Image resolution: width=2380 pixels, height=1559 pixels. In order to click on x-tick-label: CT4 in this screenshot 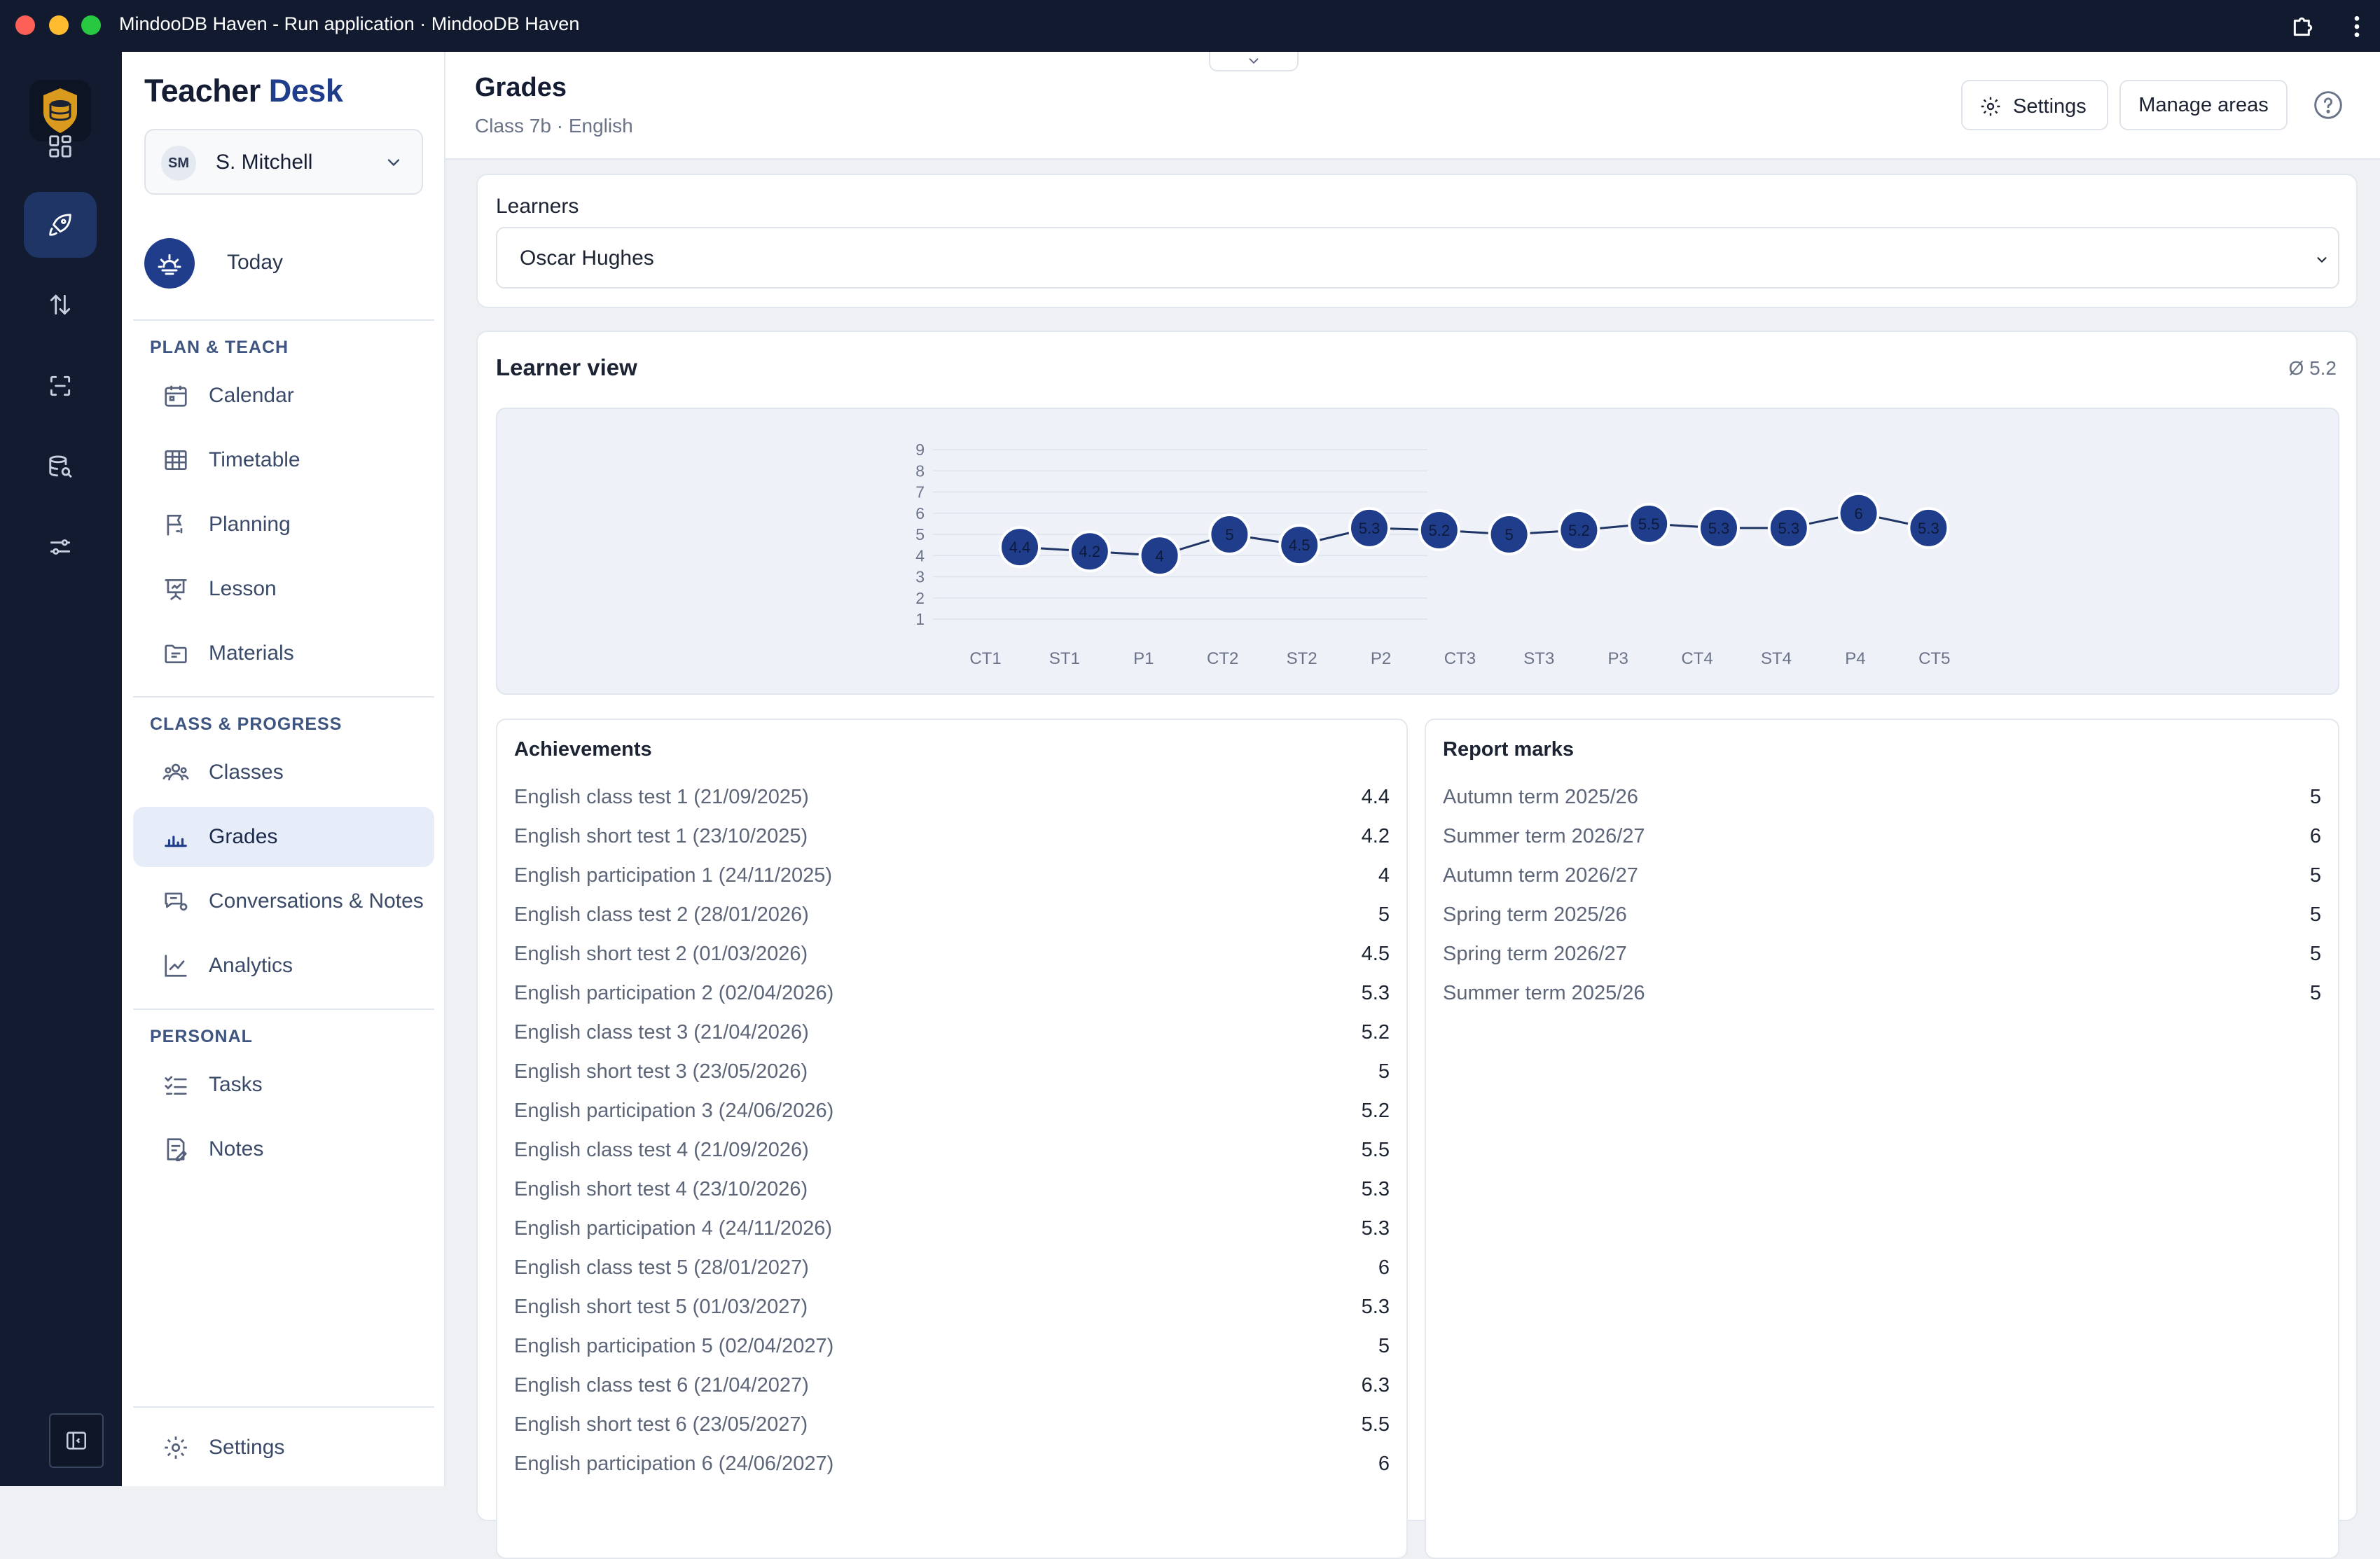, I will do `click(1697, 658)`.